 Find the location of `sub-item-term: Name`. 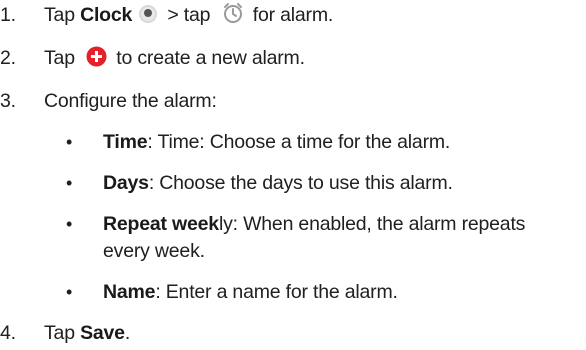

sub-item-term: Name is located at coordinates (129, 292).